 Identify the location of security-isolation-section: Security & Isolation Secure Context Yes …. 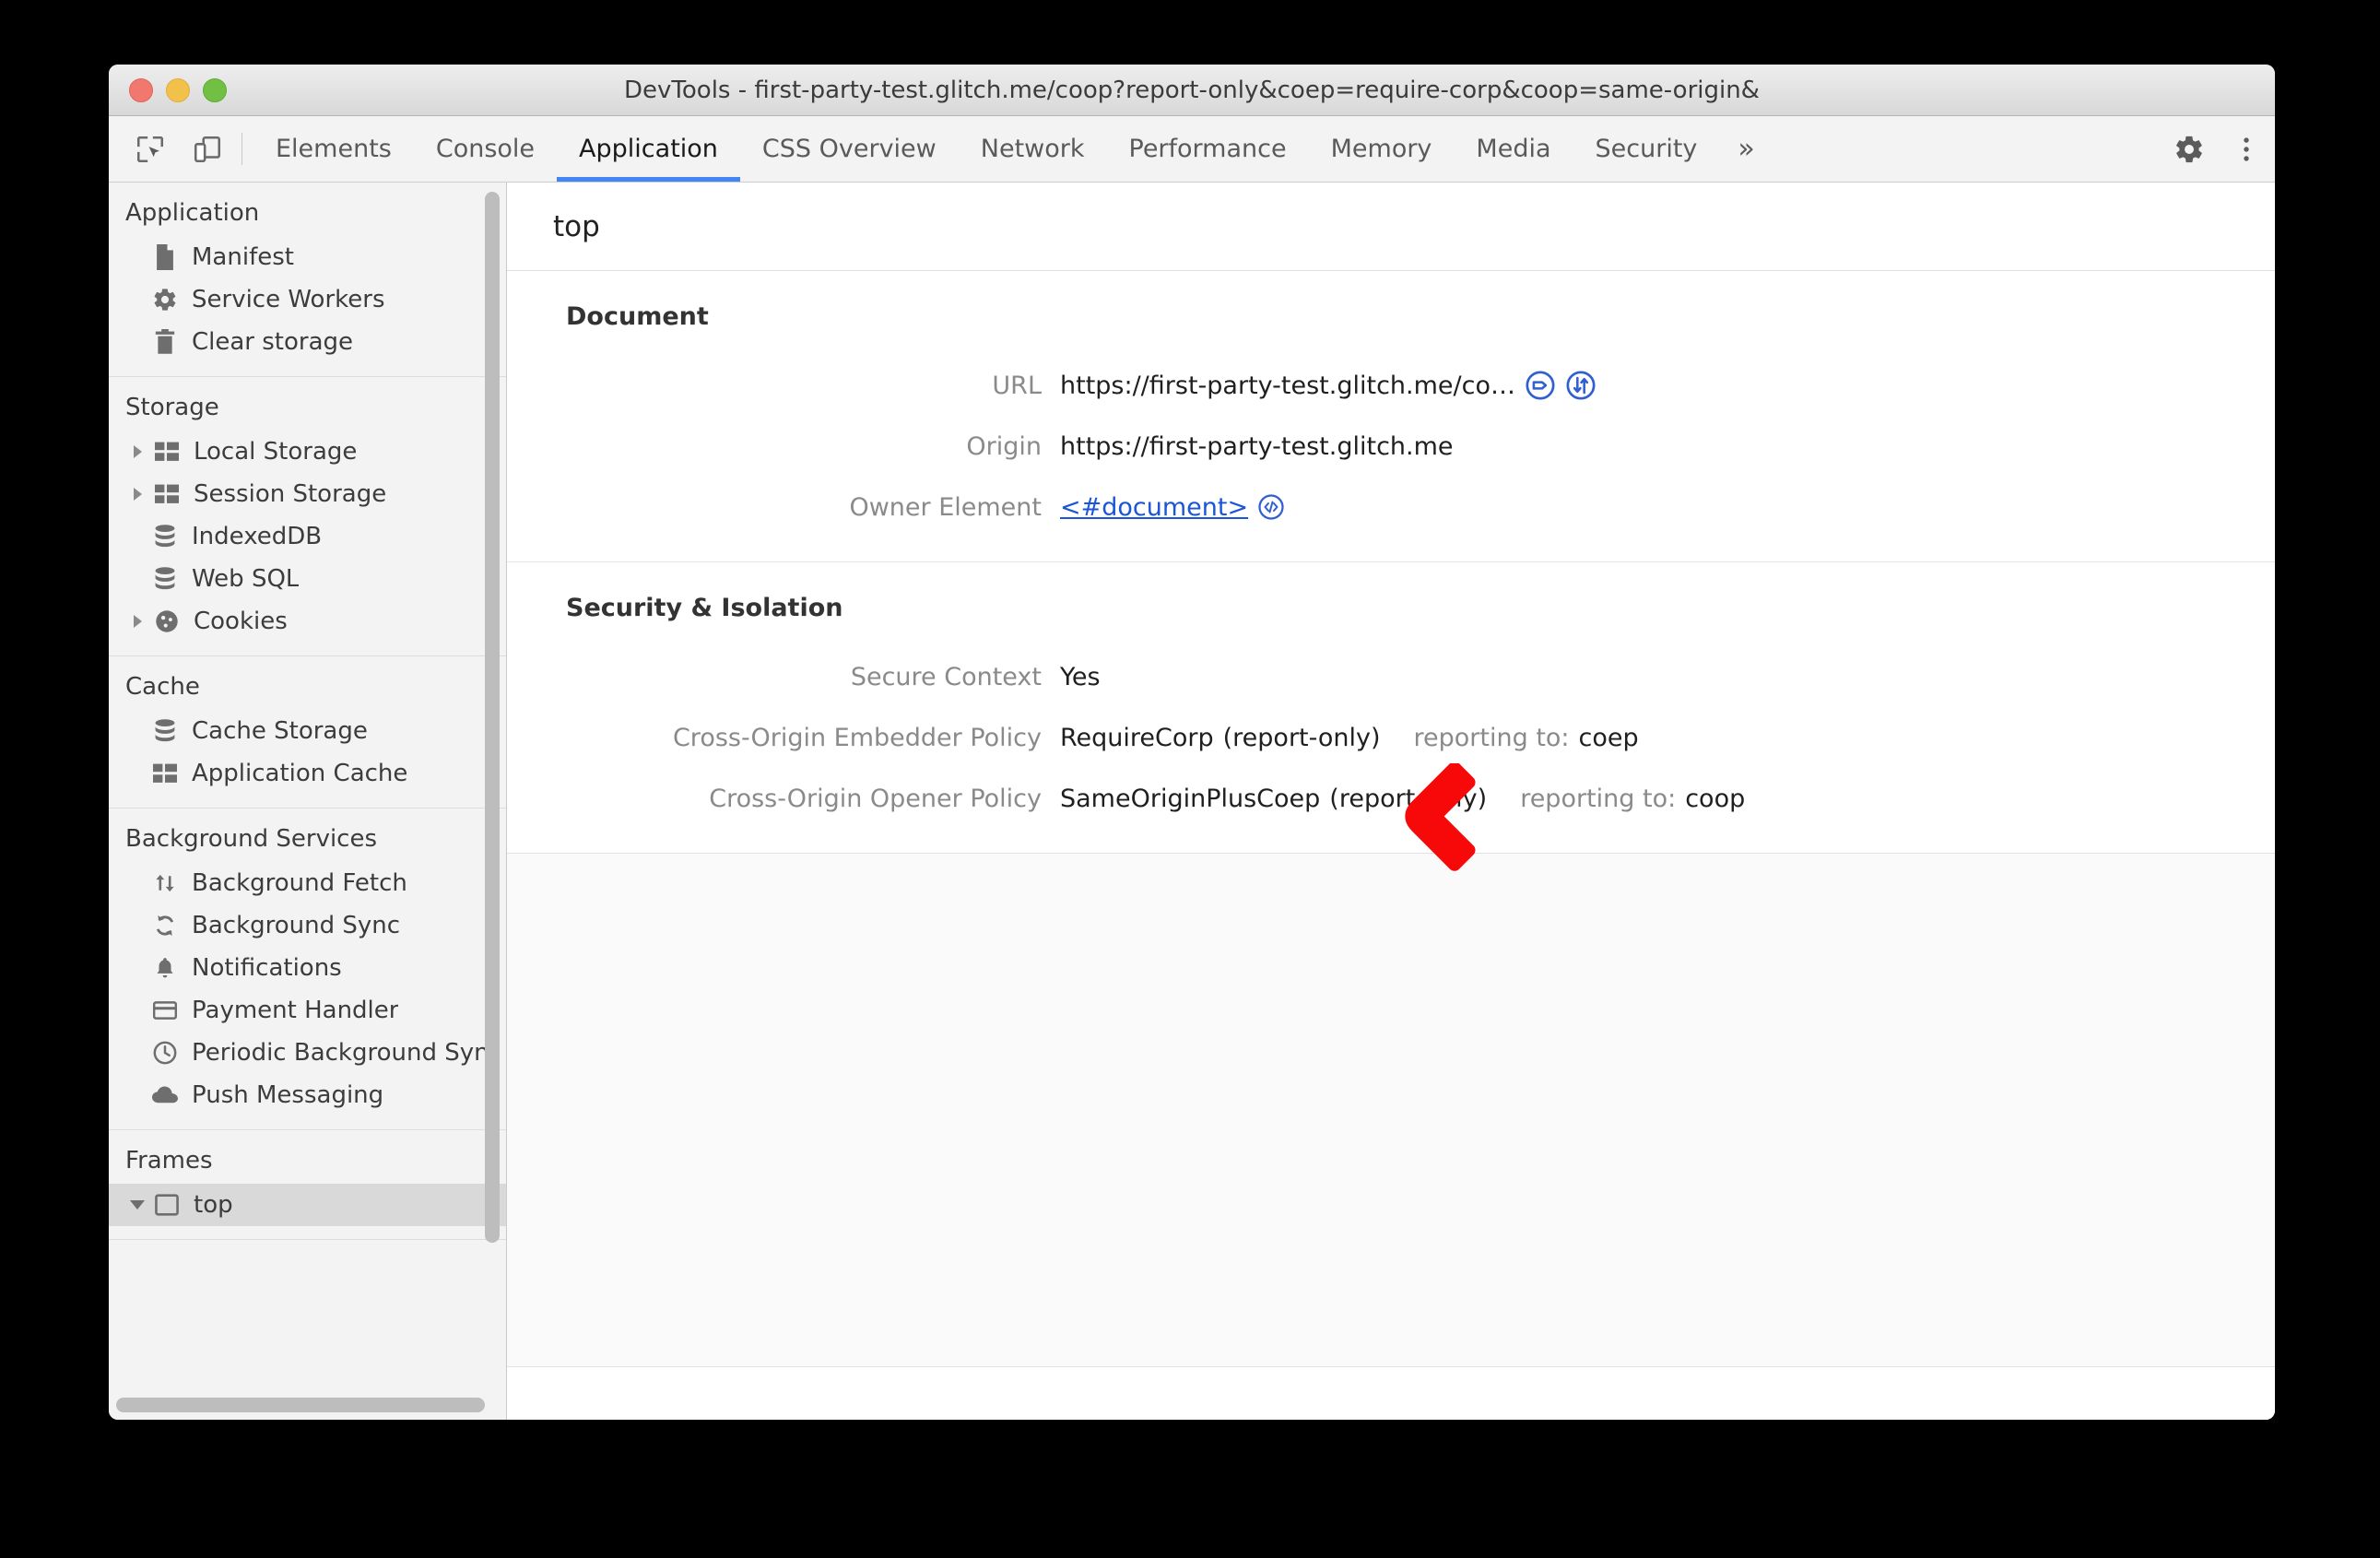
(1391, 708).